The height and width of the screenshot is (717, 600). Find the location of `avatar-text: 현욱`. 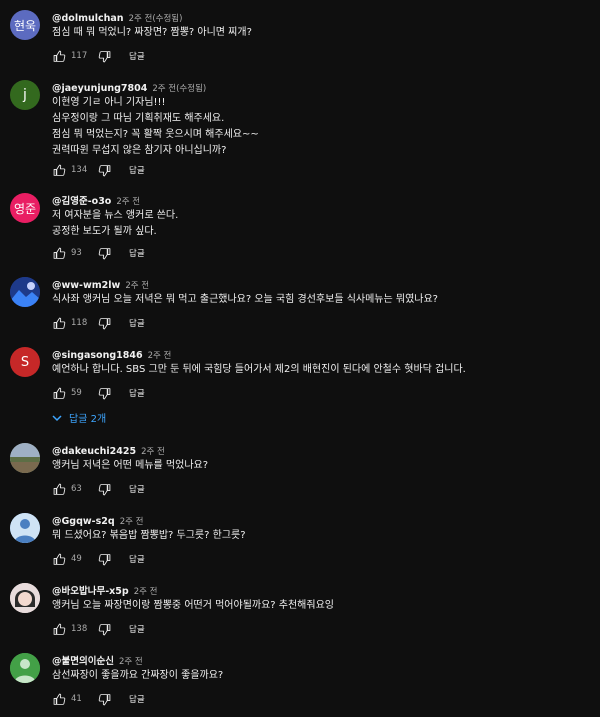

avatar-text: 현욱 is located at coordinates (25, 25).